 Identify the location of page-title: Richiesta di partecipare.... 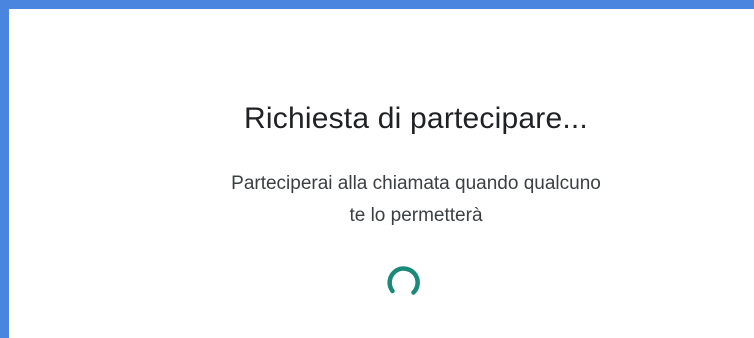
(416, 118).